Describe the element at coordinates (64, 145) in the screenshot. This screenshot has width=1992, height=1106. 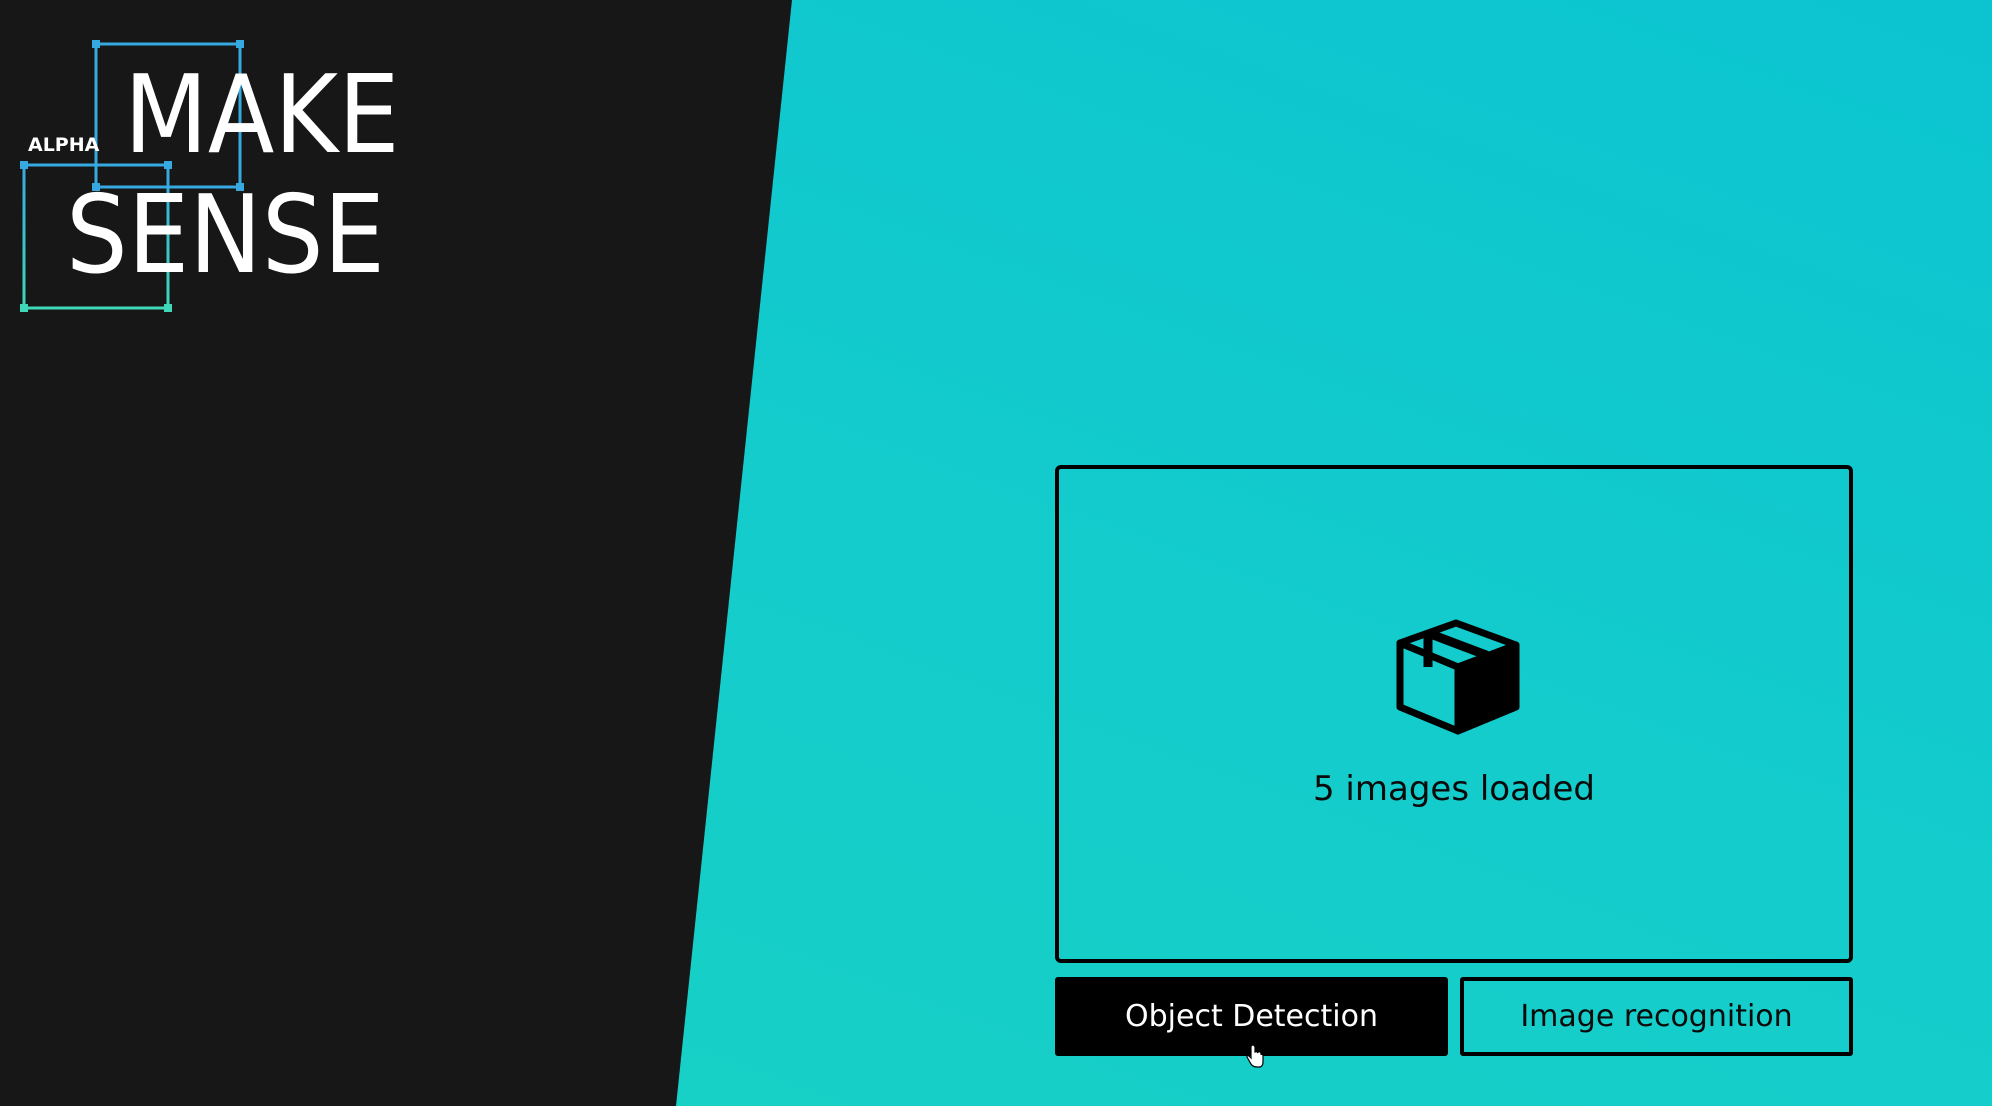
I see `logo-alpha-badge: ALPHA` at that location.